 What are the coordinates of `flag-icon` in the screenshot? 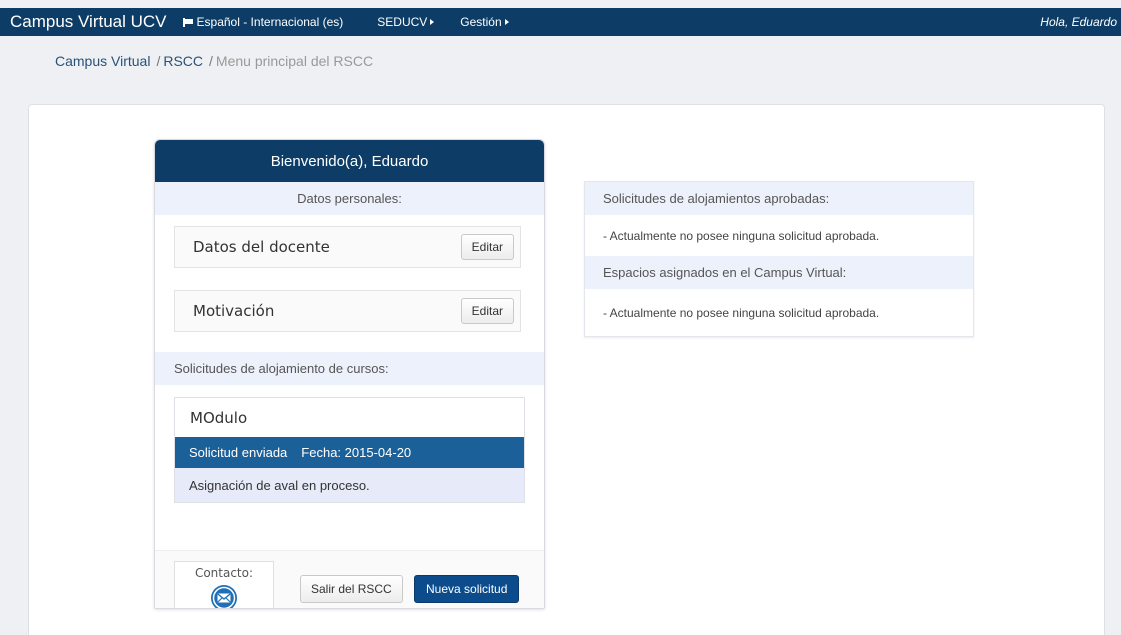 It's located at (187, 22).